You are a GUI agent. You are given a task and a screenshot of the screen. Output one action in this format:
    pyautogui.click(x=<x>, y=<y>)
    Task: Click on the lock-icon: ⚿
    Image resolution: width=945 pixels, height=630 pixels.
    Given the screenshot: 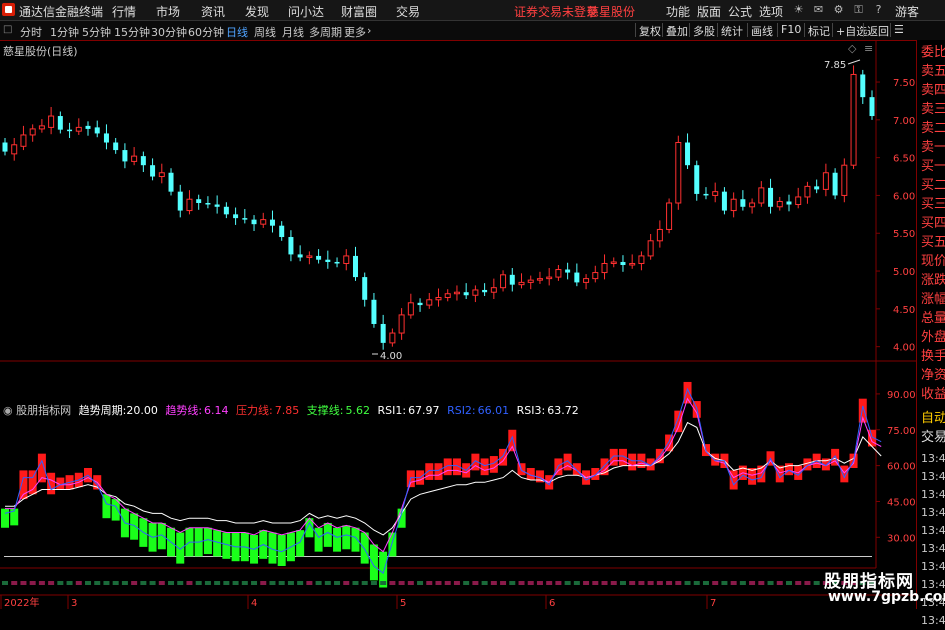 What is the action you would take?
    pyautogui.click(x=858, y=9)
    